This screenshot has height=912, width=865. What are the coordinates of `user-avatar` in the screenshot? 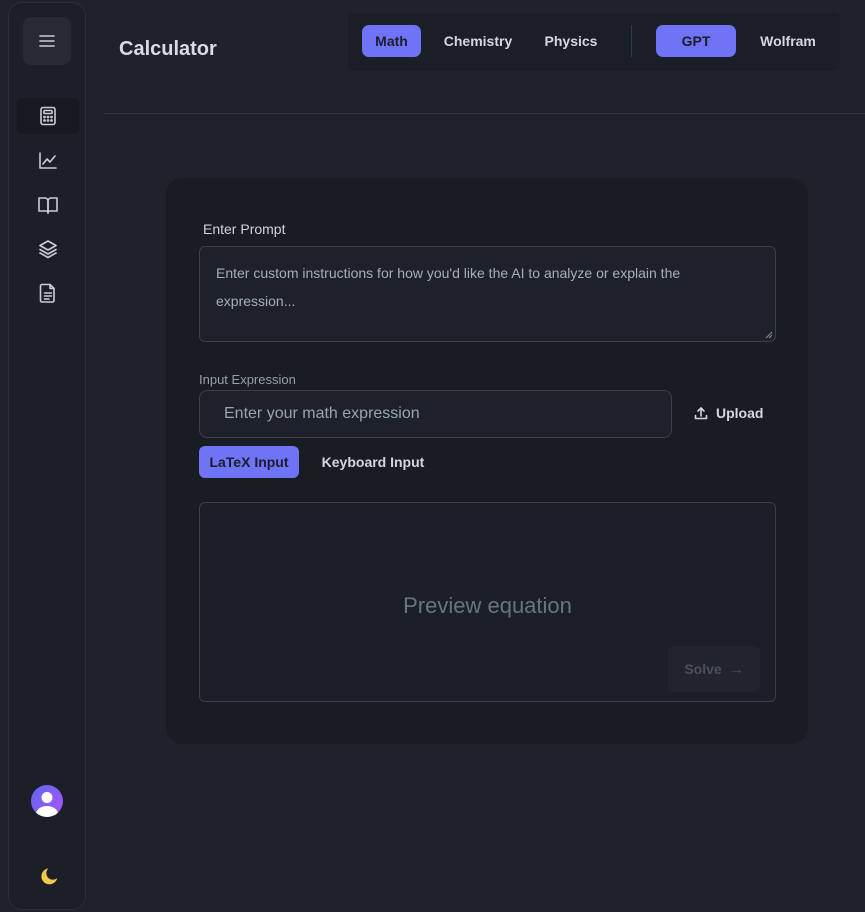 It's located at (47, 801).